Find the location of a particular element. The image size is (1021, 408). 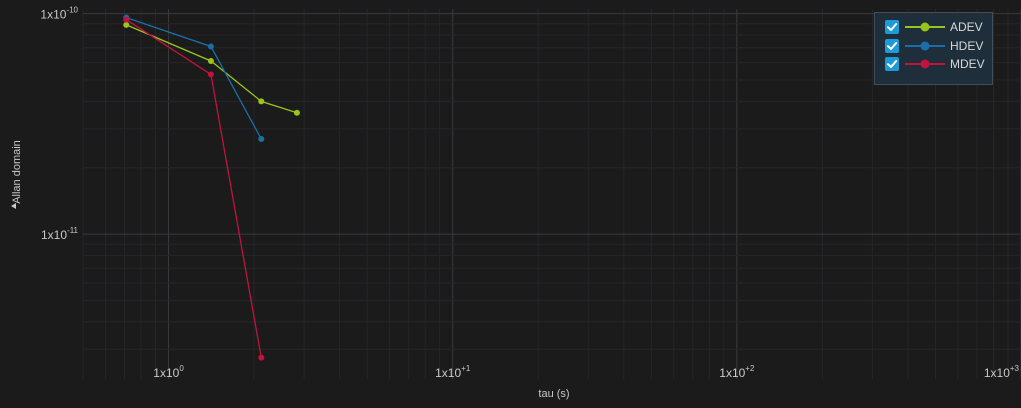

series-mdev is located at coordinates (194, 188).